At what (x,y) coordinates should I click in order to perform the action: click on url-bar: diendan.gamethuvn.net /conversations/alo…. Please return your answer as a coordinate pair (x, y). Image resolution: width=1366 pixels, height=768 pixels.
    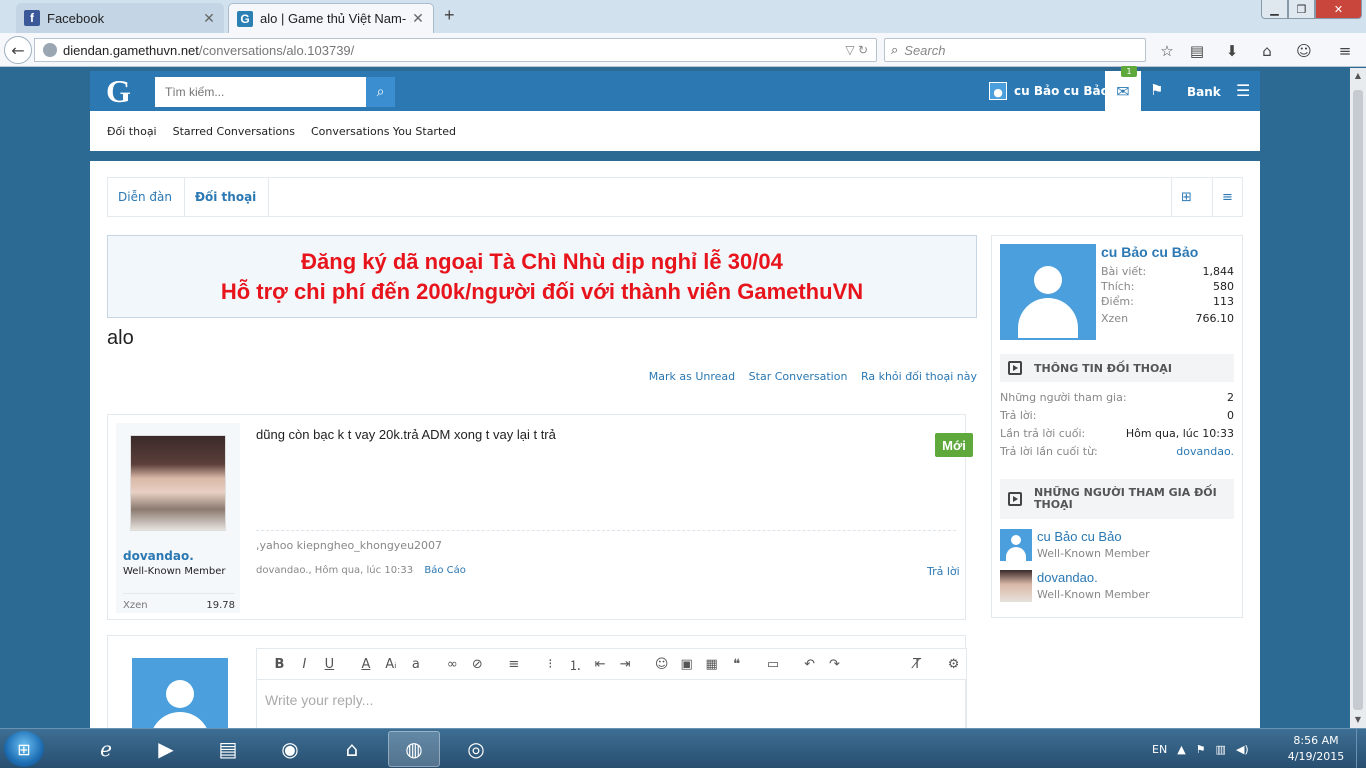
    Looking at the image, I should click on (455, 50).